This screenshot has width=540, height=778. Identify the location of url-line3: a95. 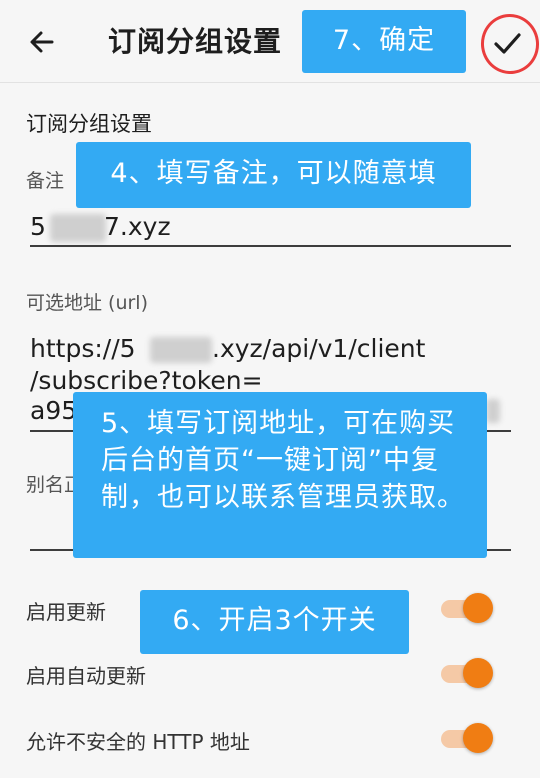
(54, 410).